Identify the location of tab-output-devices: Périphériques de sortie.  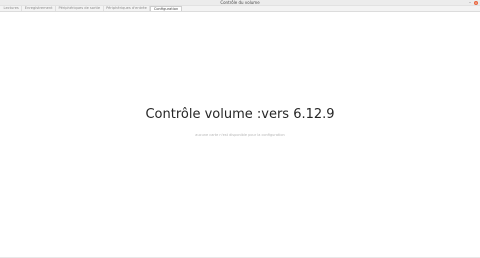
(80, 8).